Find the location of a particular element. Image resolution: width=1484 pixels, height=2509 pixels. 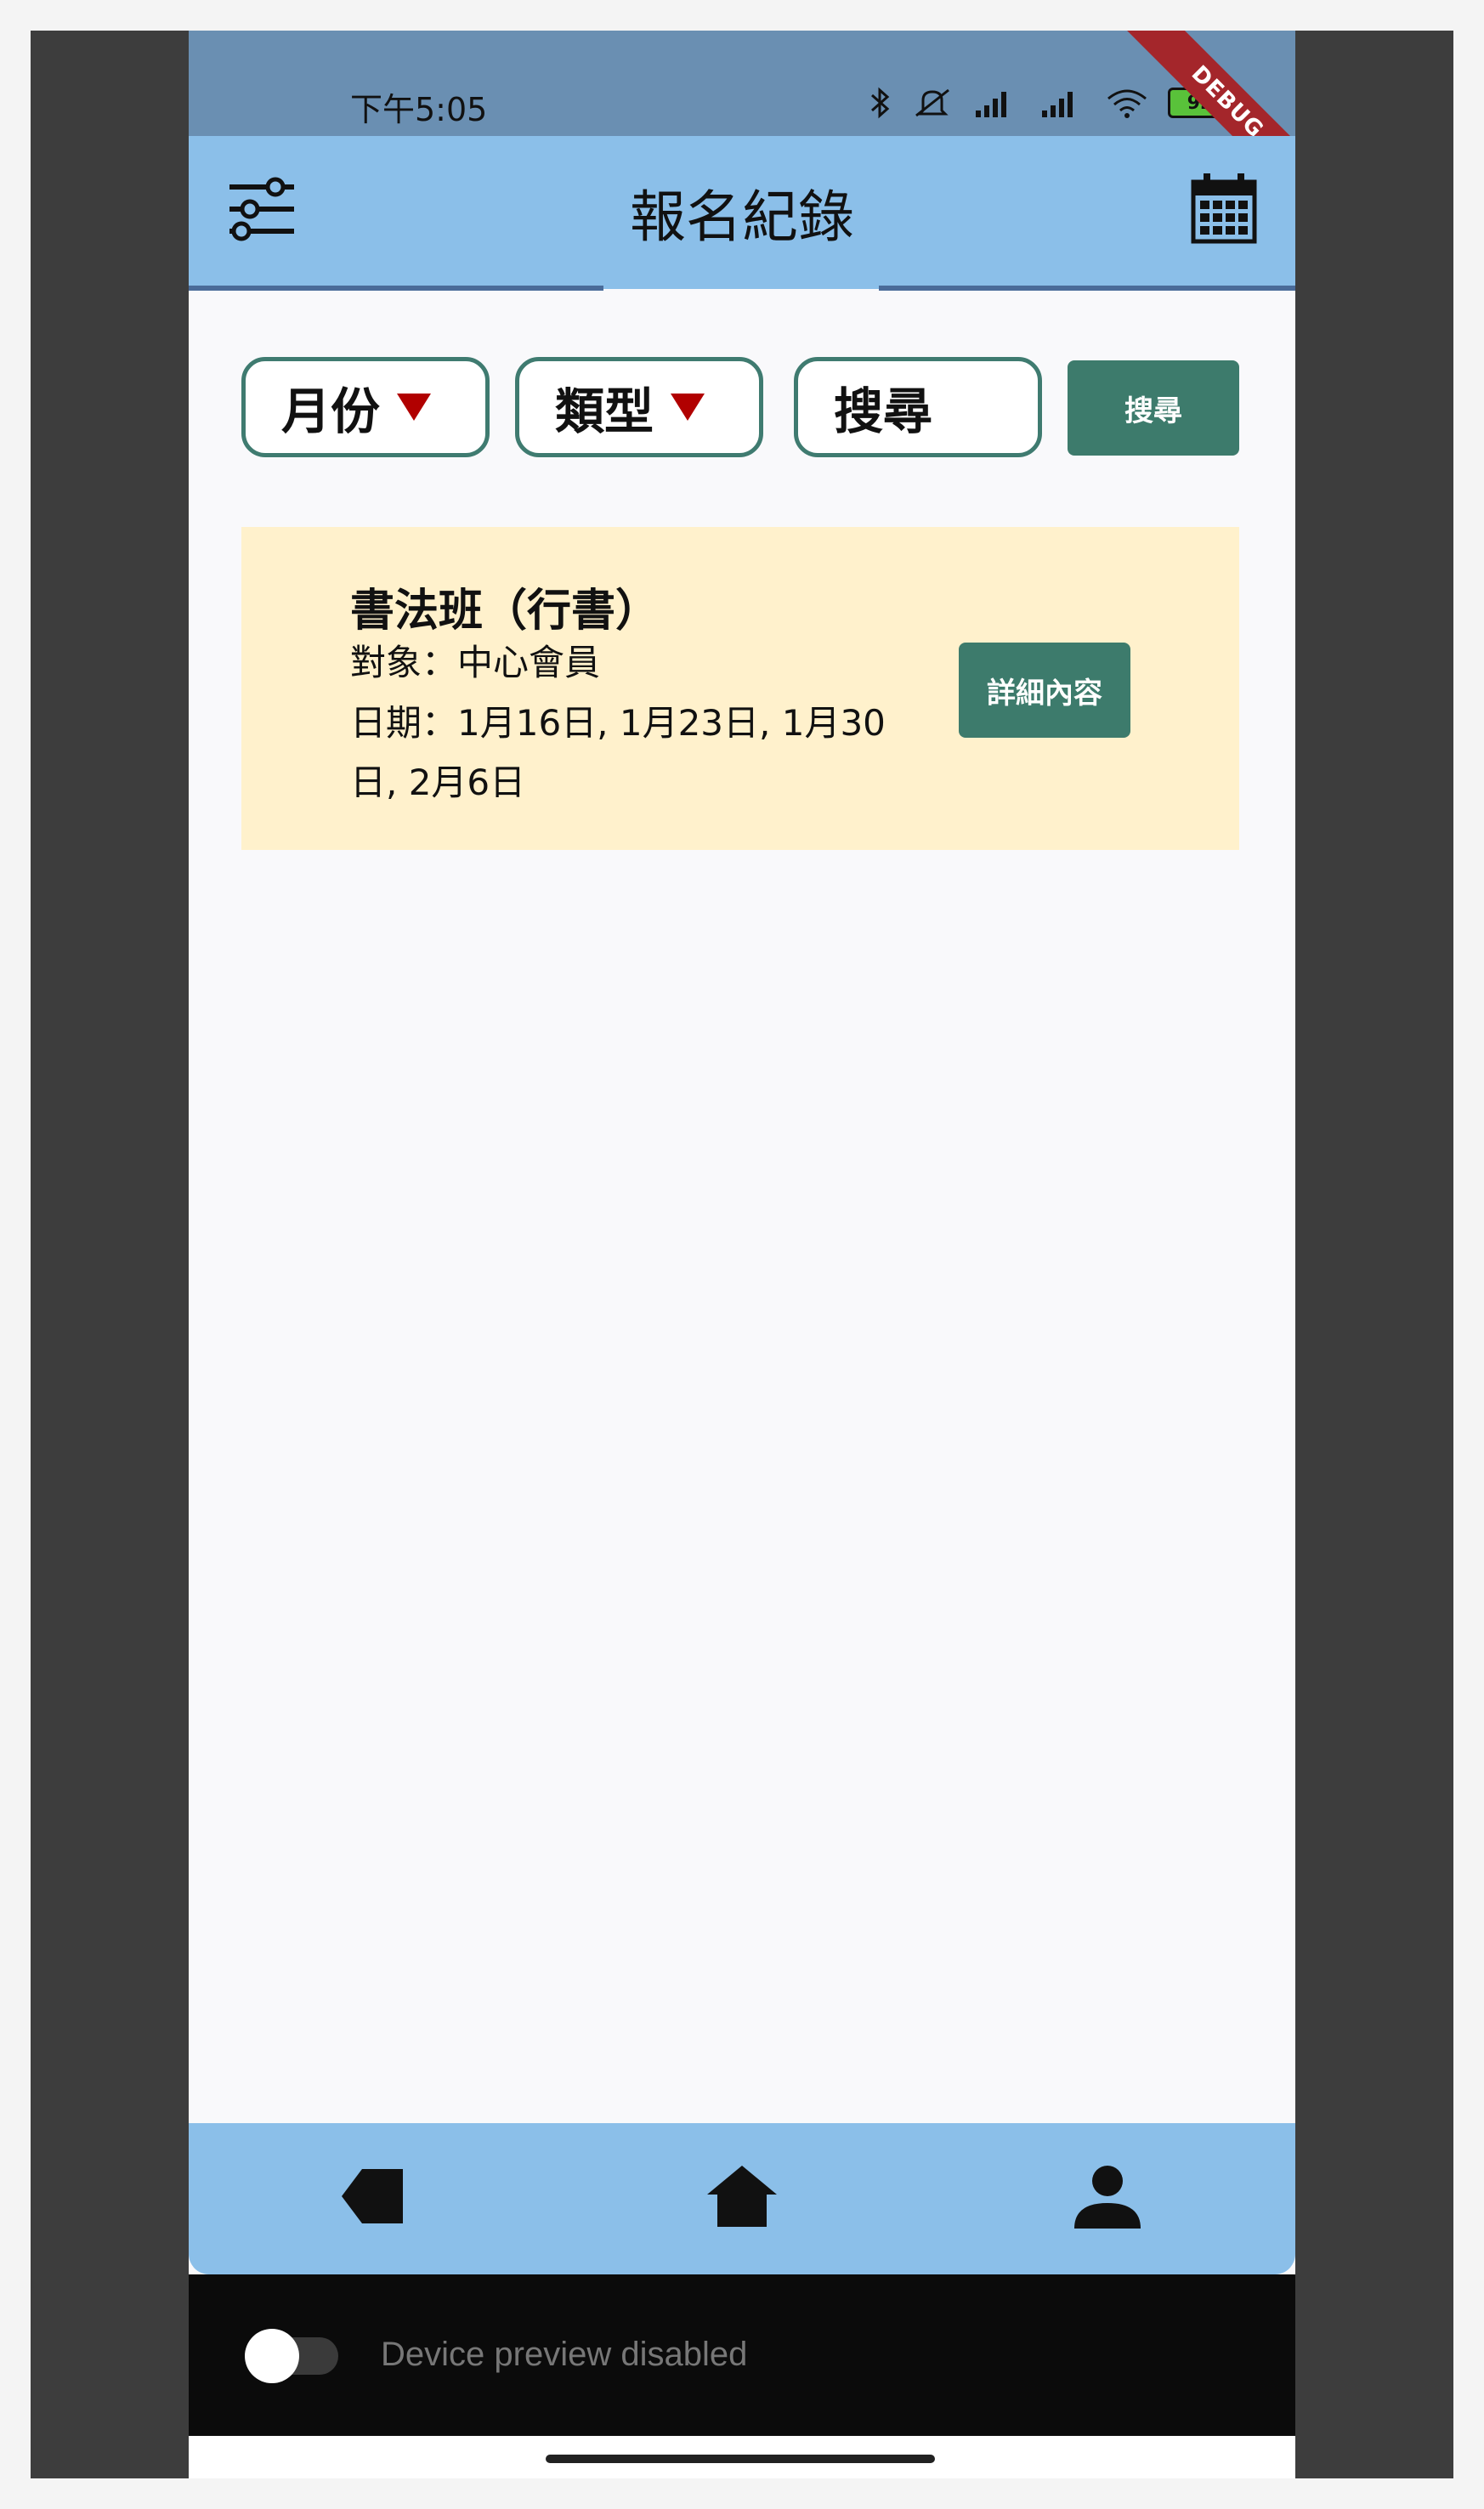

home-icon is located at coordinates (742, 2196).